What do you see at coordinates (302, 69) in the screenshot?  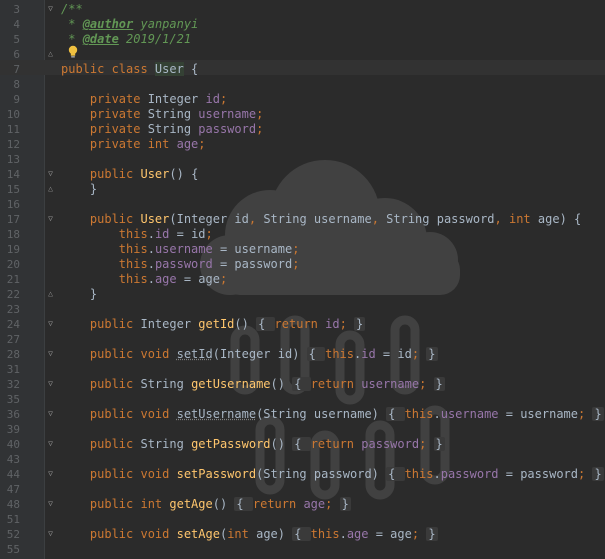 I see `code-line: 7 public class User {` at bounding box center [302, 69].